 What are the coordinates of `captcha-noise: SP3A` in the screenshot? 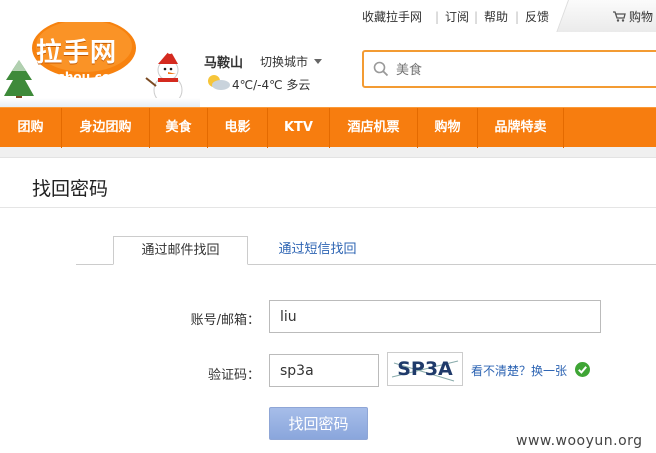 It's located at (425, 370).